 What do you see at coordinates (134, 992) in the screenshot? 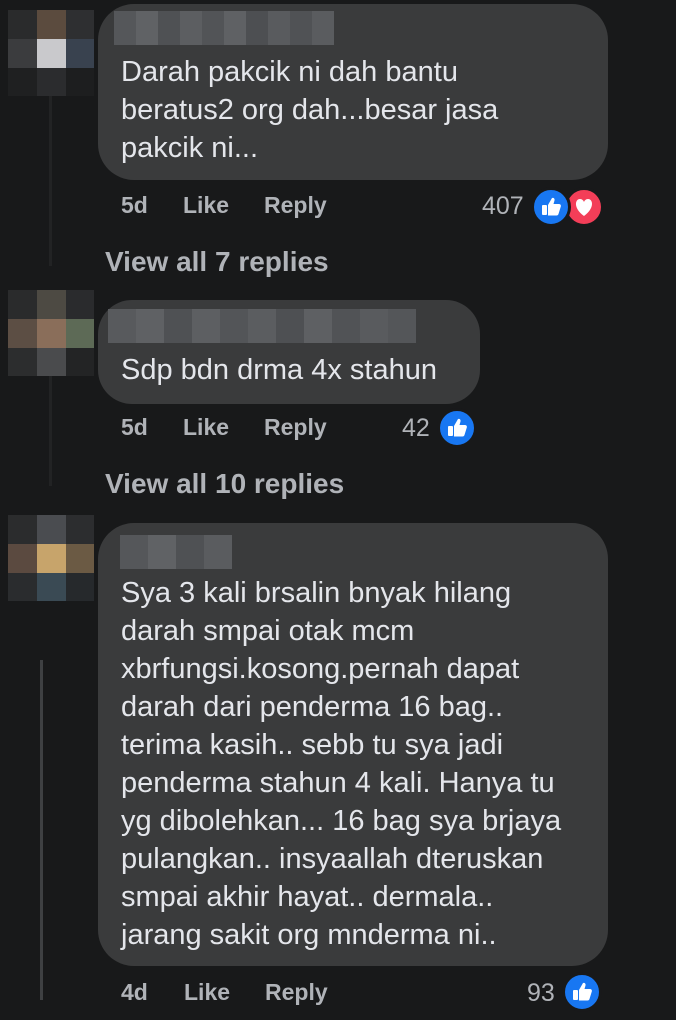
I see `comment-time: 4d` at bounding box center [134, 992].